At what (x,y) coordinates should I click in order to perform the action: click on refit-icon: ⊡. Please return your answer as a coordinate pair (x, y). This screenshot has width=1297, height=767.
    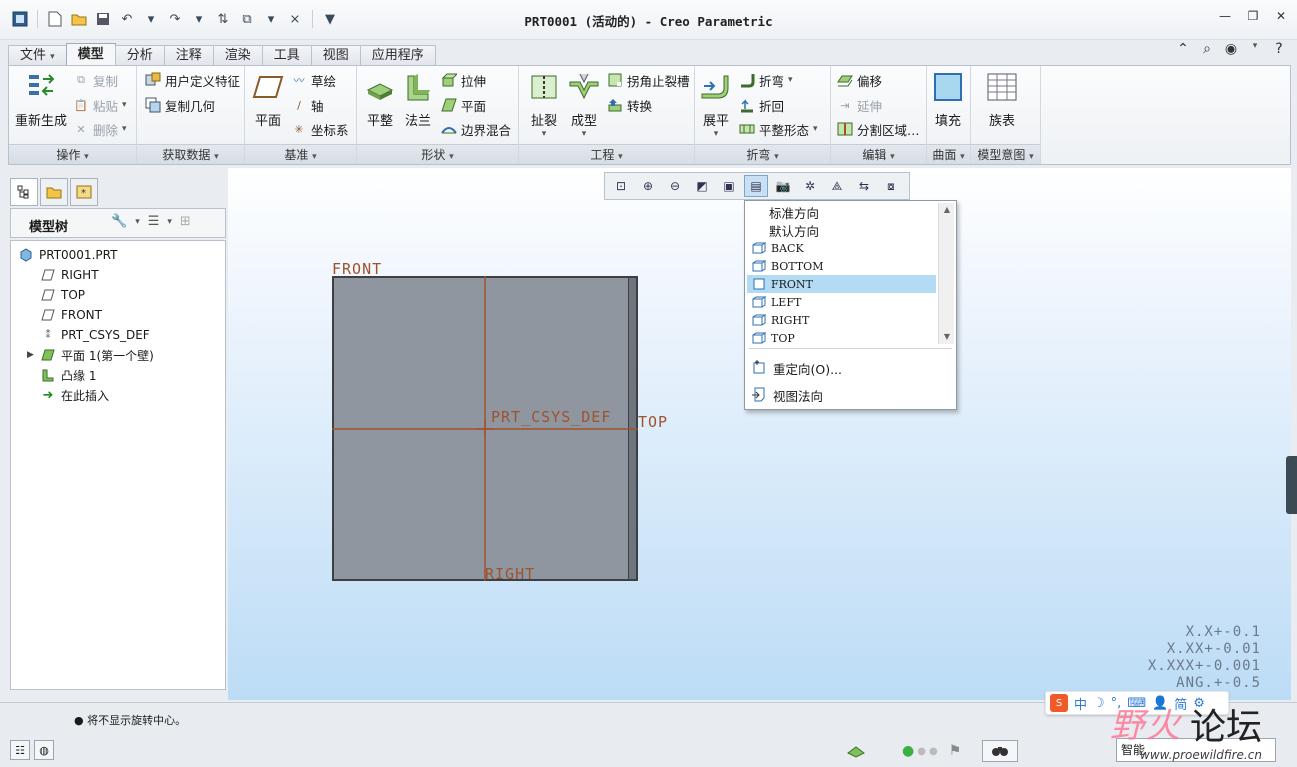
    Looking at the image, I should click on (621, 186).